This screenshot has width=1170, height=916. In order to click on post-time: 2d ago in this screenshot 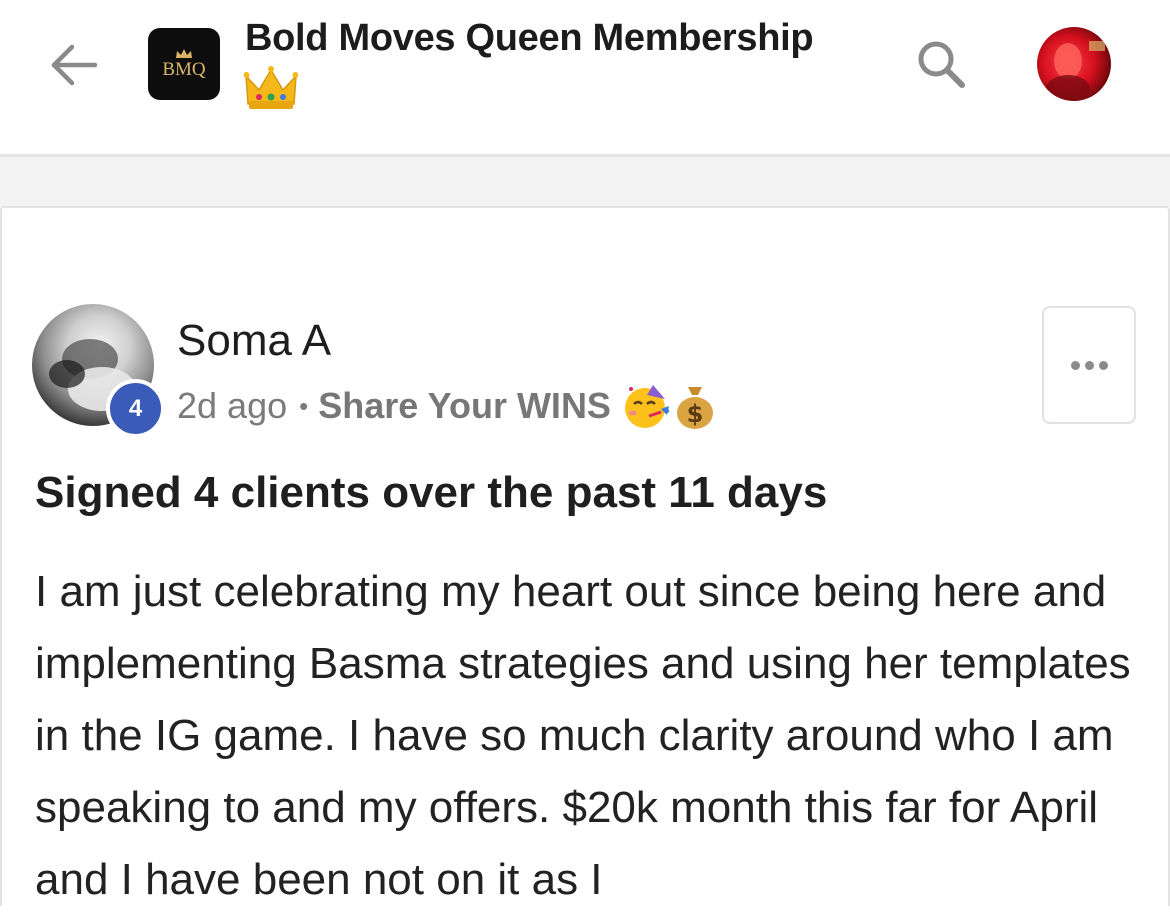, I will do `click(232, 405)`.